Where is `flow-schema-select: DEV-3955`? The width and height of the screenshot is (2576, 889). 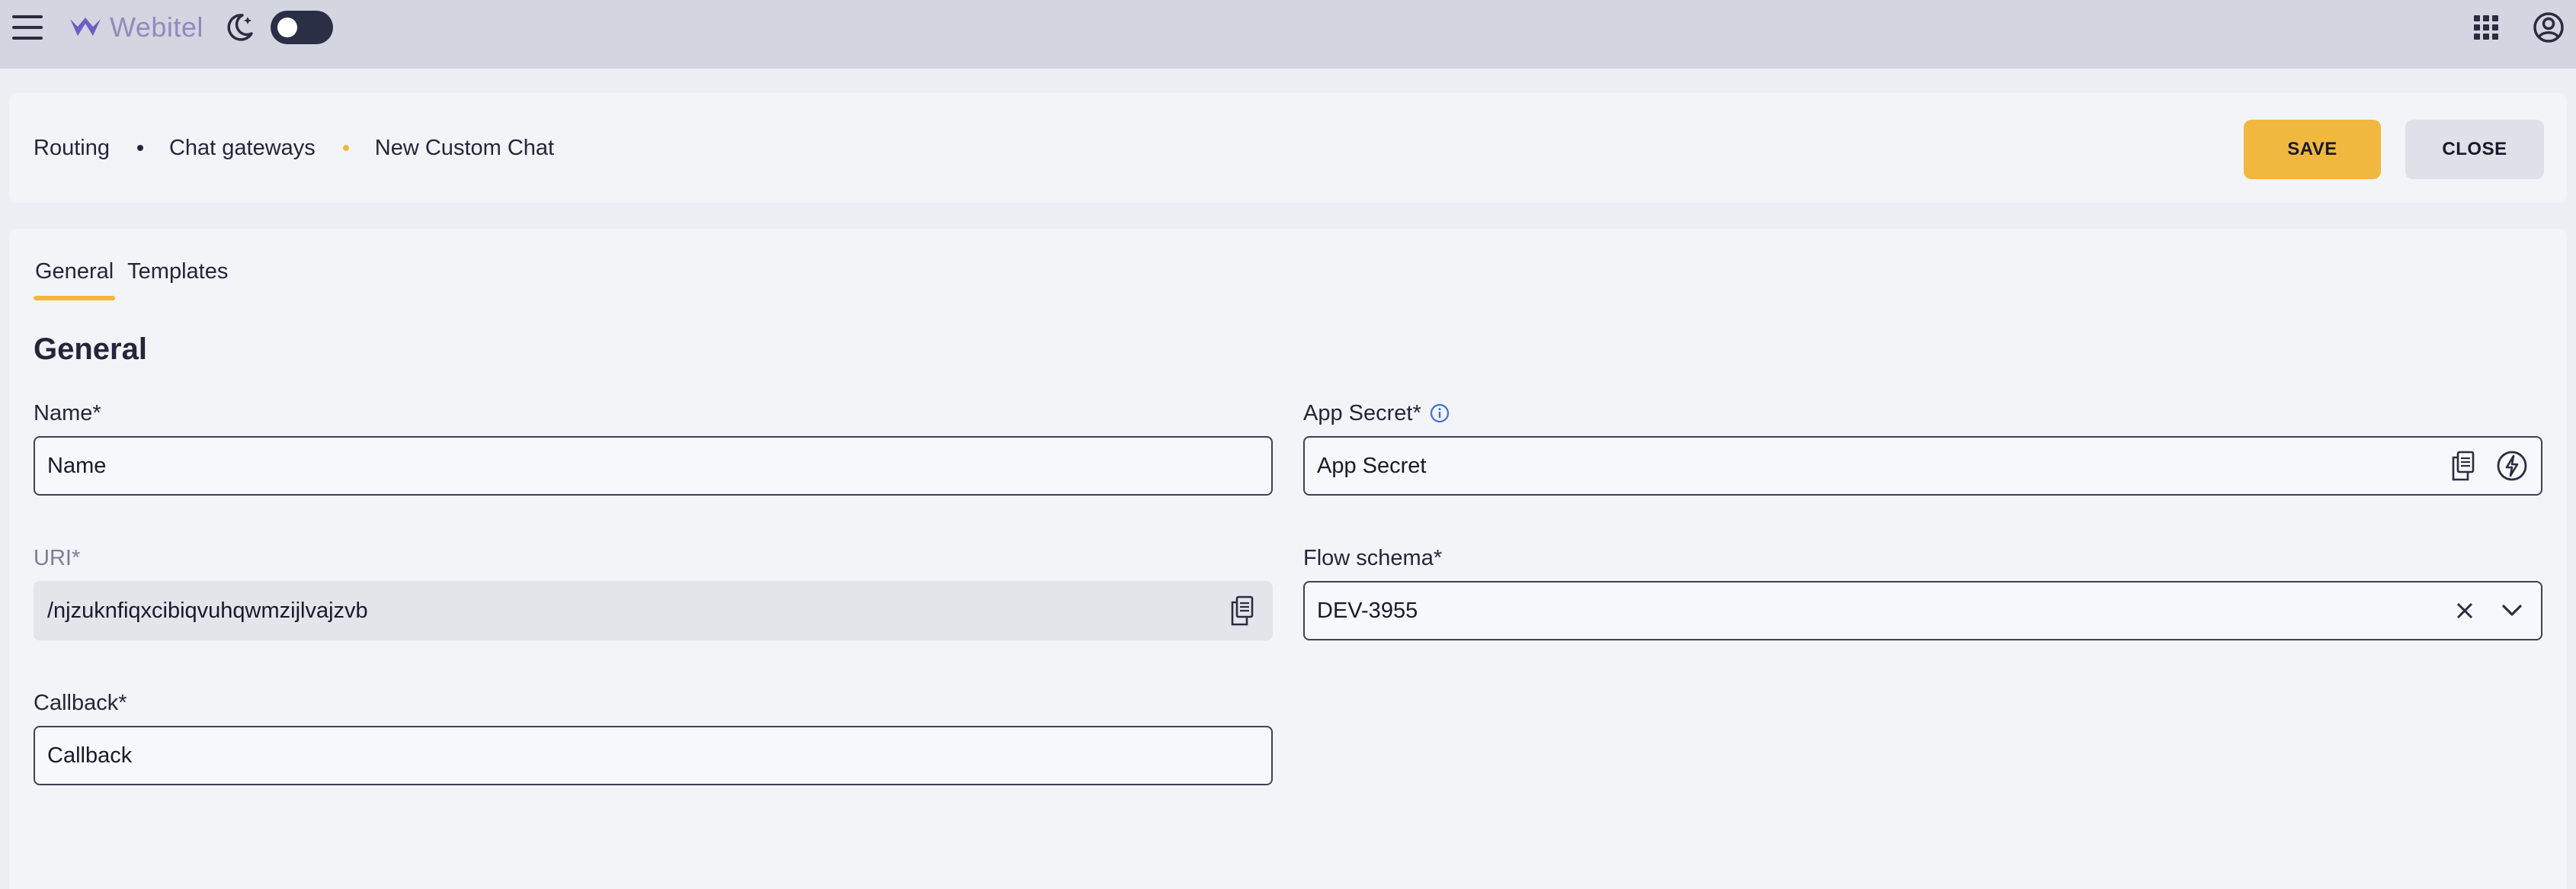
flow-schema-select: DEV-3955 is located at coordinates (1923, 610).